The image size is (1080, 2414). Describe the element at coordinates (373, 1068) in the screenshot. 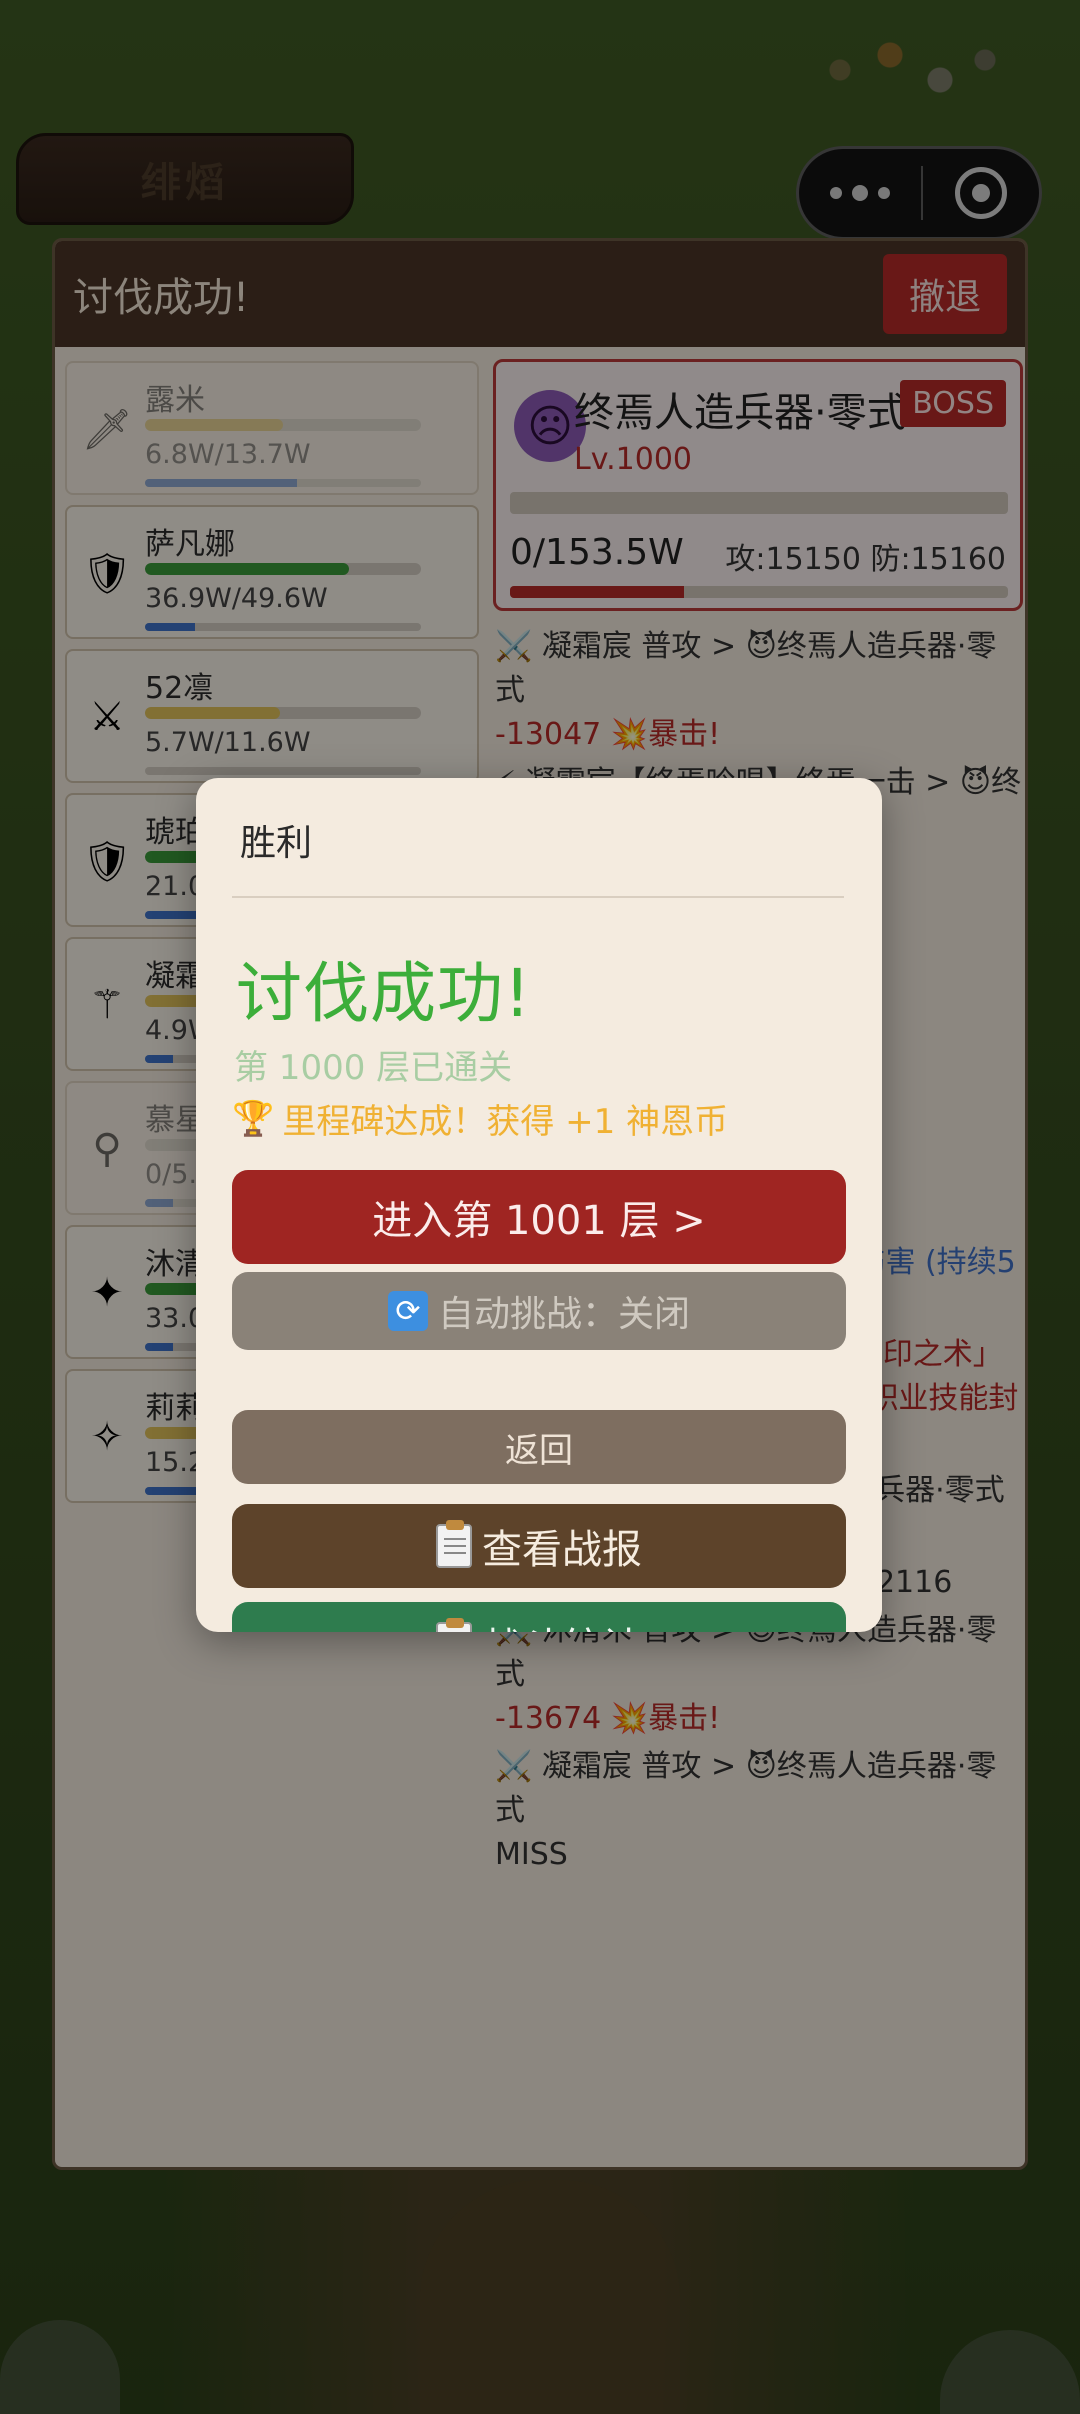

I see `floor-cleared-text: 第 1000 层已通关` at that location.